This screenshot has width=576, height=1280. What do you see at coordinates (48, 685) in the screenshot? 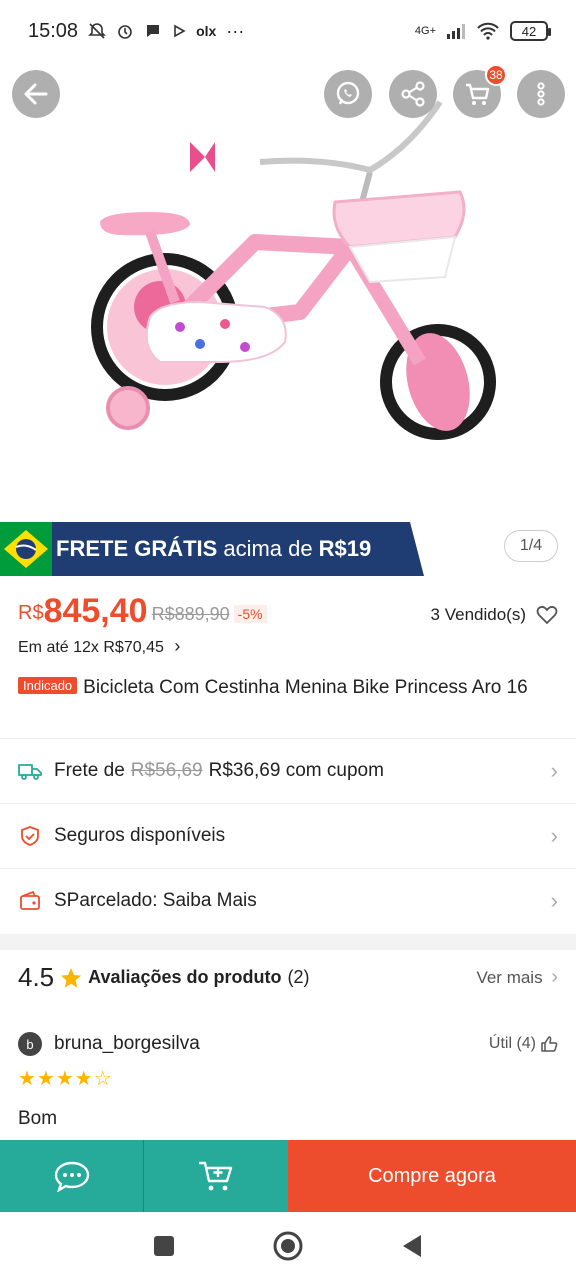
I see `recommended-tag: Indicado` at bounding box center [48, 685].